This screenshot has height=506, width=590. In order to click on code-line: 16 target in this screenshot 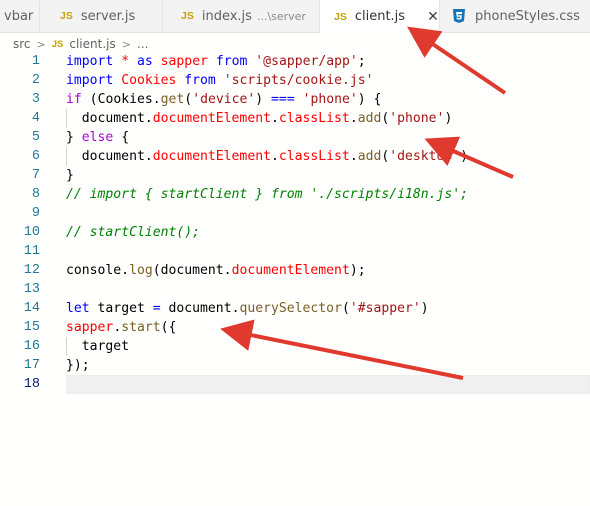, I will do `click(295, 346)`.